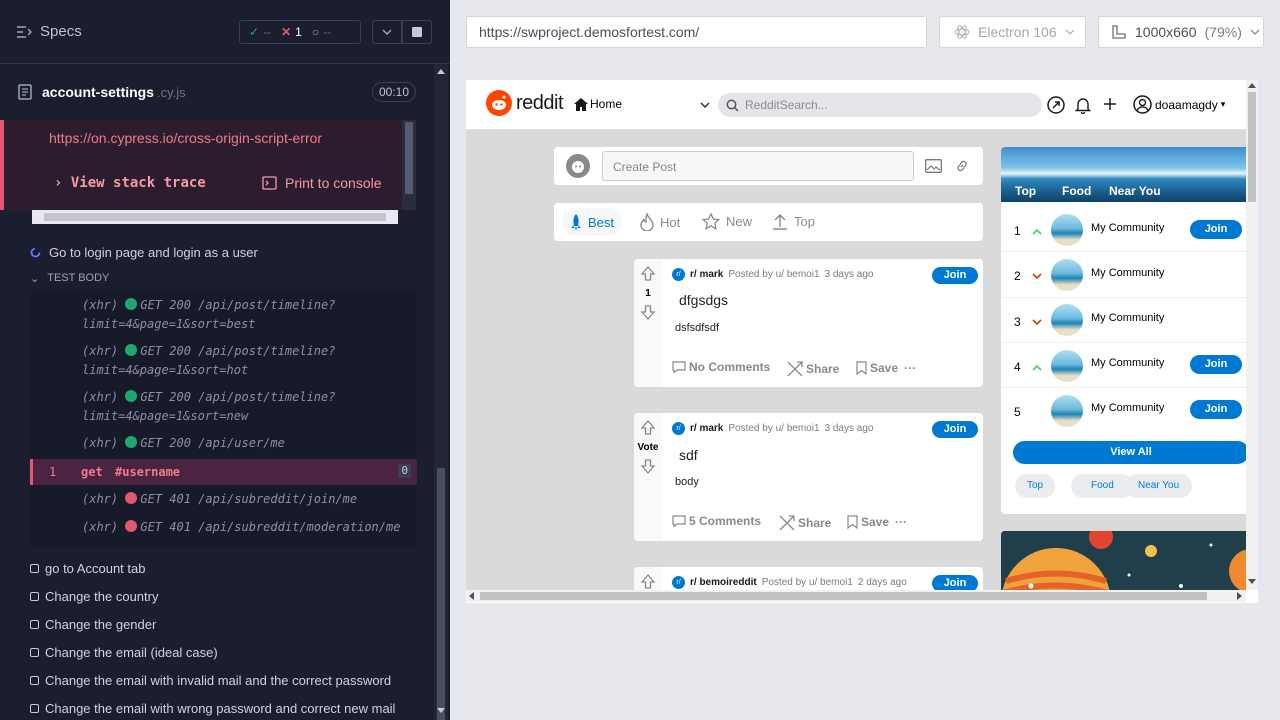 The height and width of the screenshot is (720, 1280). Describe the element at coordinates (598, 104) in the screenshot. I see `home-link: Home` at that location.